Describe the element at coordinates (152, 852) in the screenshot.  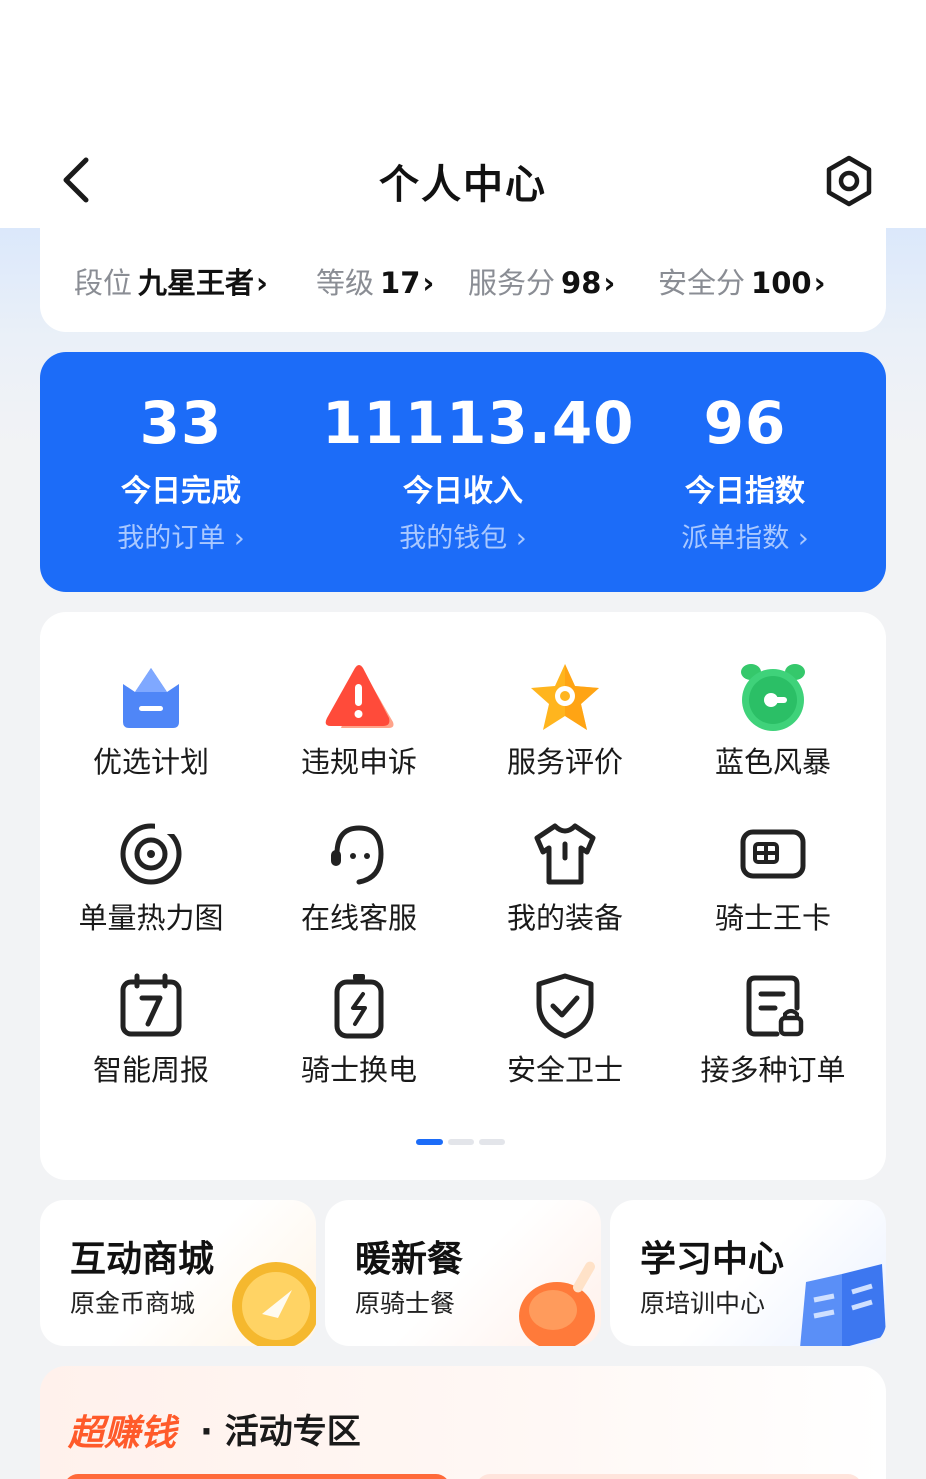
I see `target-icon` at that location.